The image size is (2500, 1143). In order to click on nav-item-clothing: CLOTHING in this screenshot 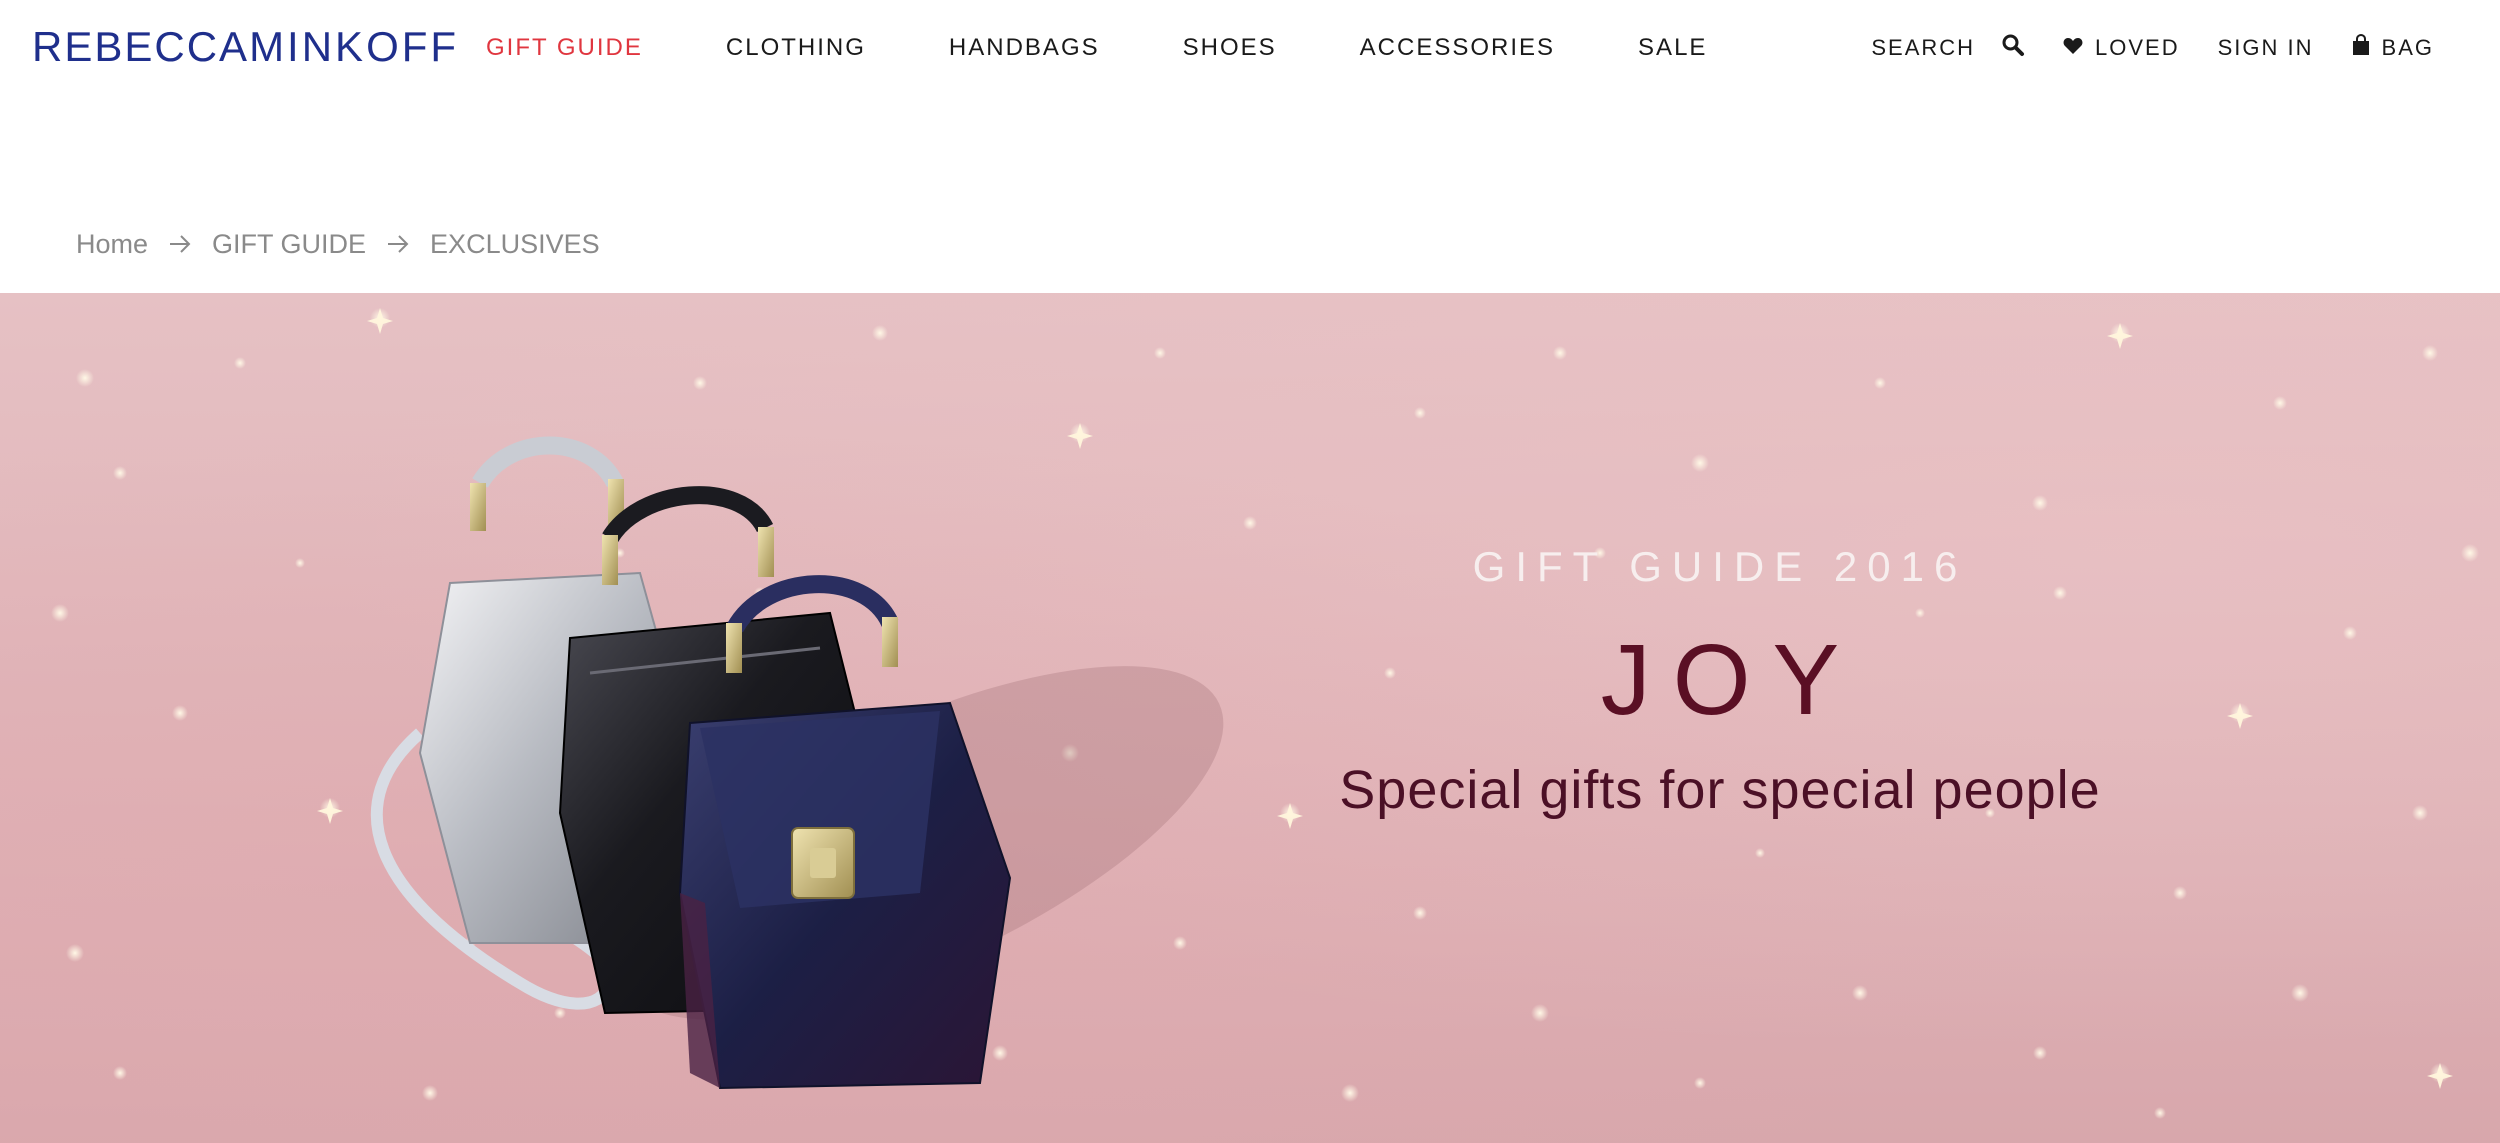, I will do `click(796, 48)`.